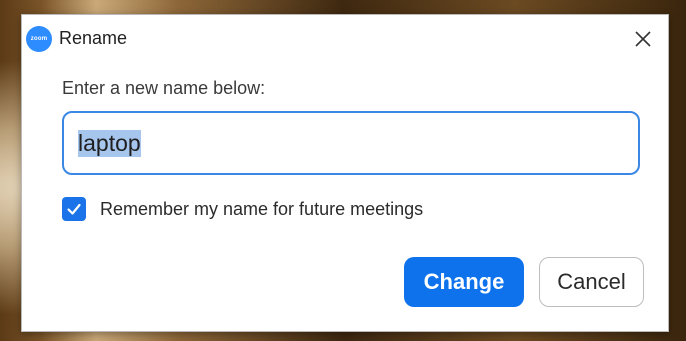 The width and height of the screenshot is (686, 341). I want to click on dialog-title: Rename, so click(93, 38).